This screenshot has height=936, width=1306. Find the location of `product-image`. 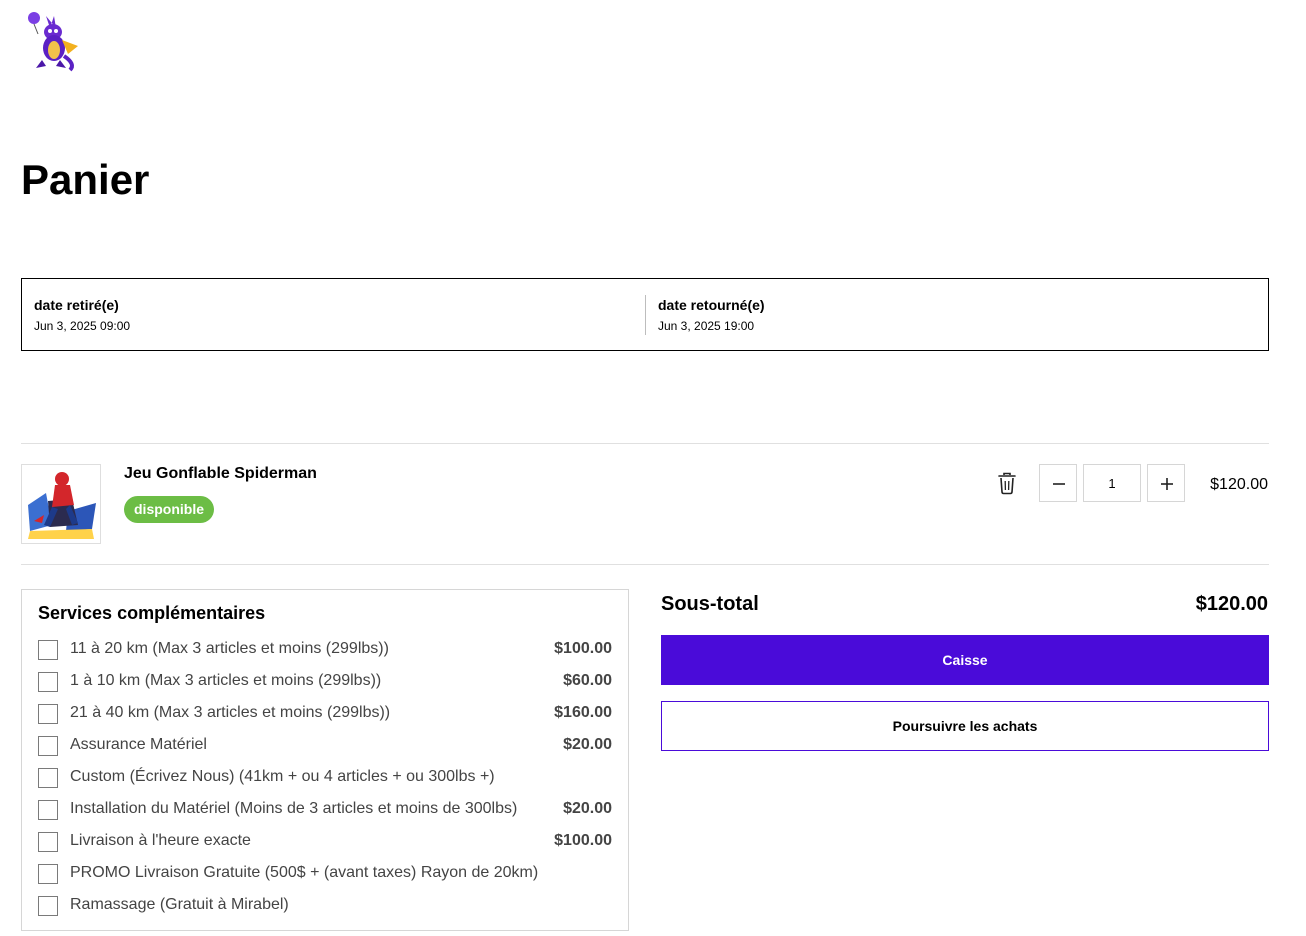

product-image is located at coordinates (61, 504).